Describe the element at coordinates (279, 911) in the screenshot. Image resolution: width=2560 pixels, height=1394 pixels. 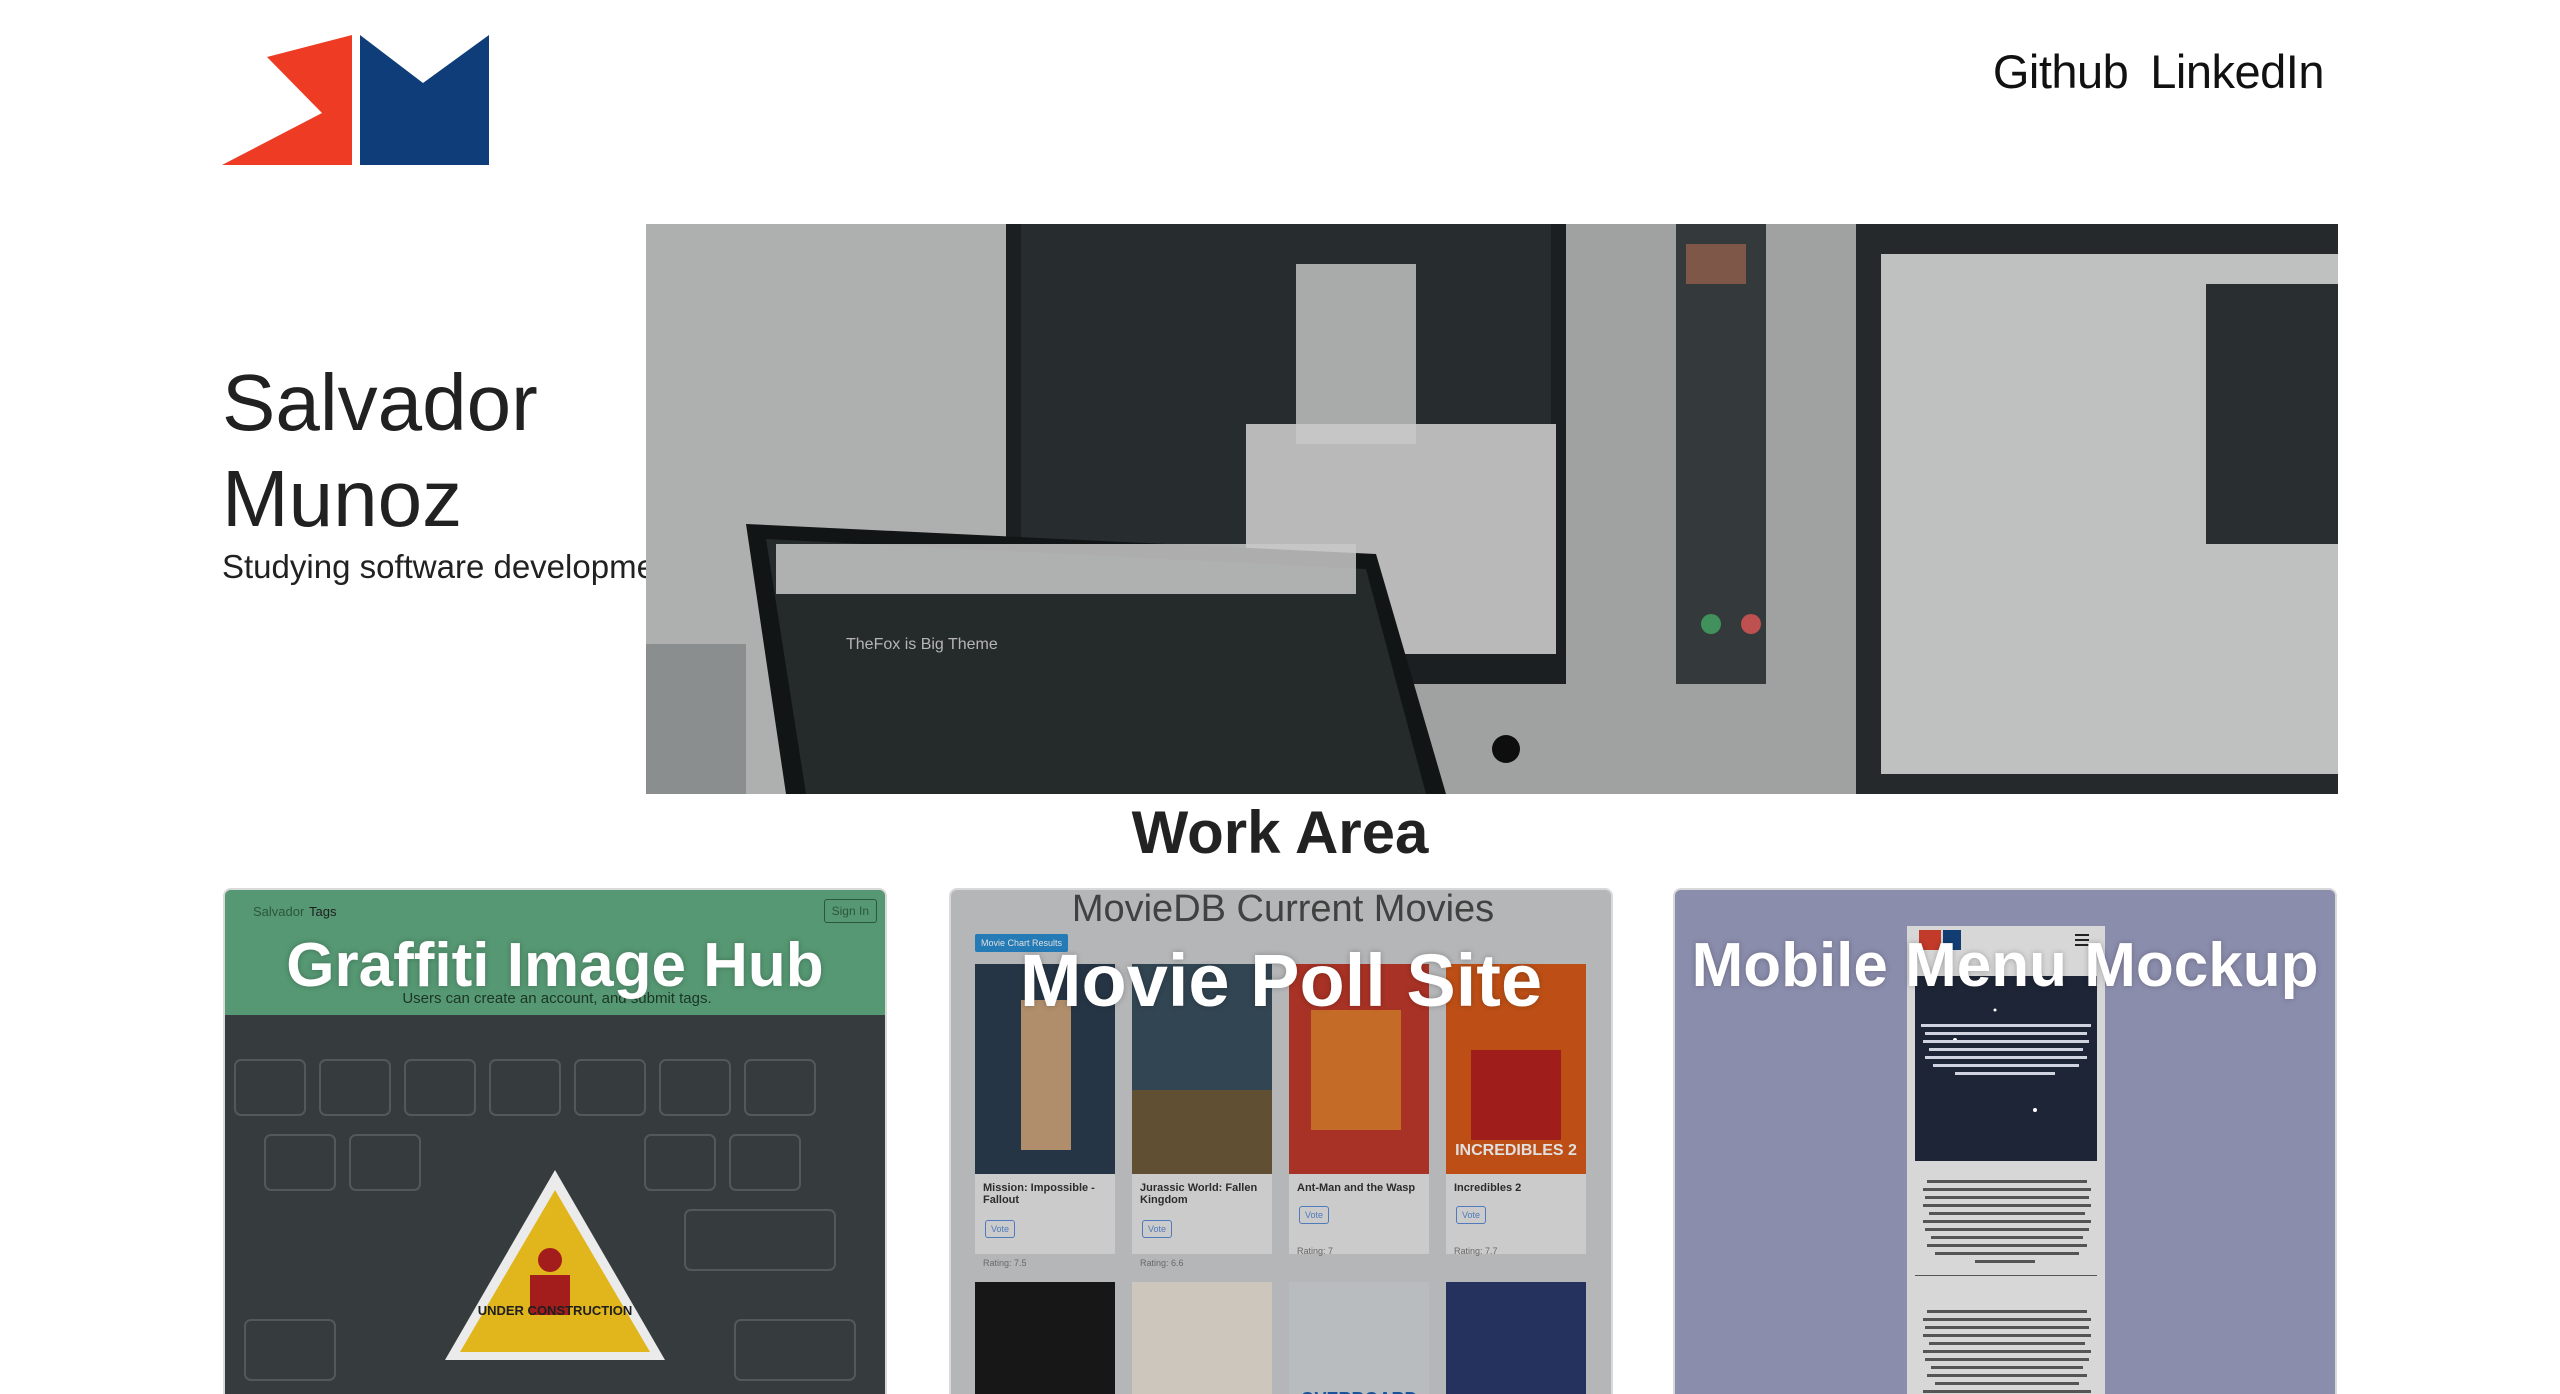
I see `mock-nav-brand: Salvador` at that location.